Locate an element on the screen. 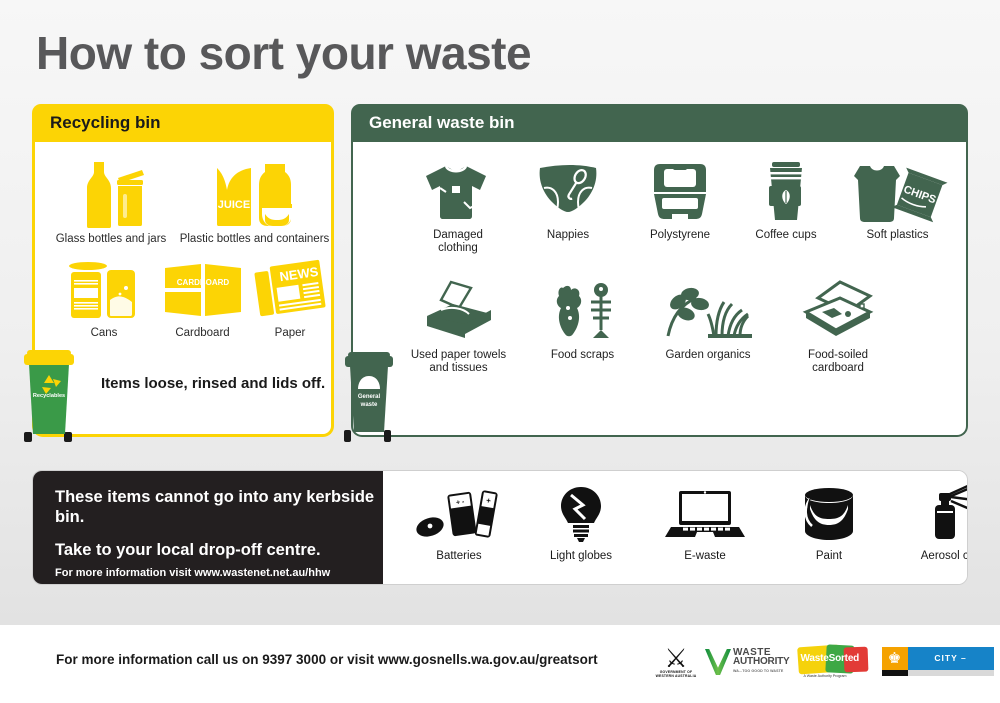  general-item-label: Food-soiled cardboard is located at coordinates (838, 361).